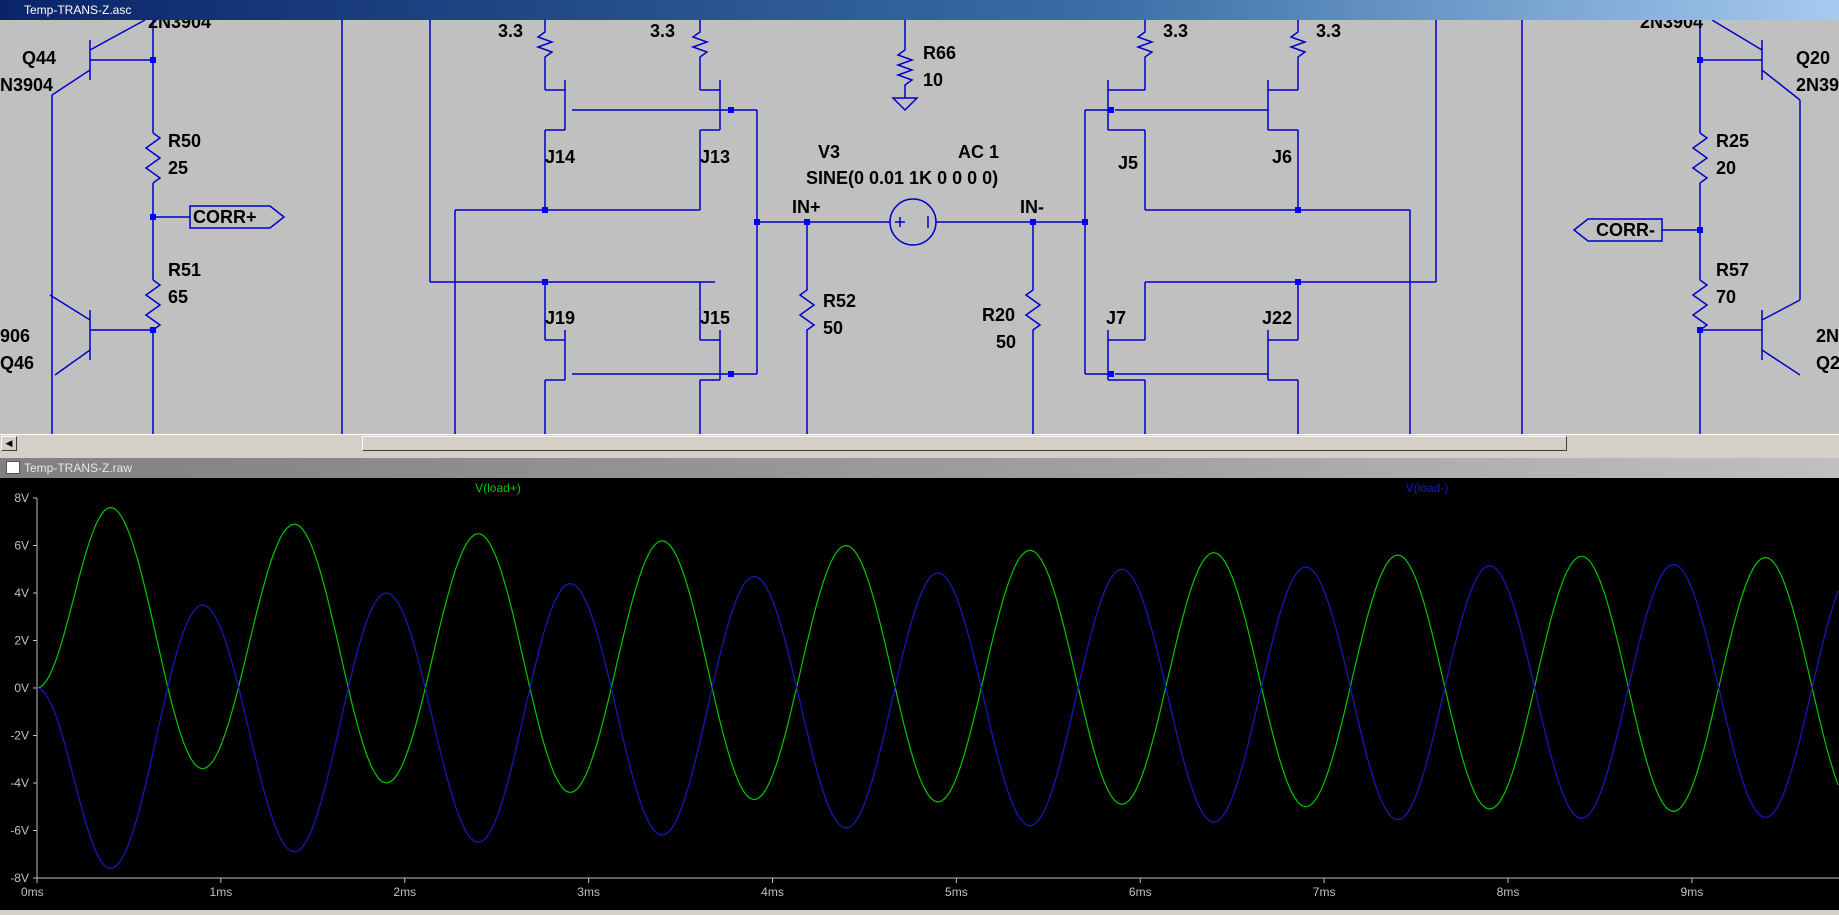 The image size is (1839, 915). Describe the element at coordinates (184, 270) in the screenshot. I see `r51-label: R51` at that location.